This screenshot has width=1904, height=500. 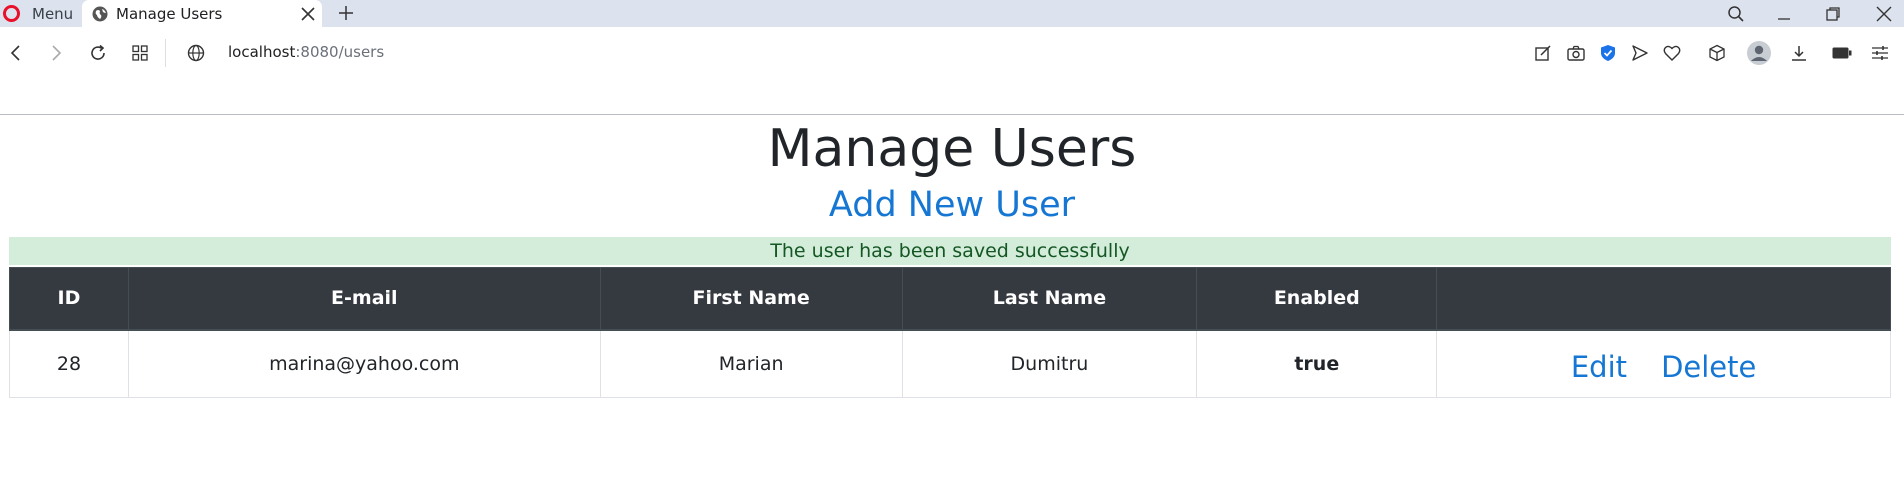 I want to click on header-first-name: First Name, so click(x=751, y=299).